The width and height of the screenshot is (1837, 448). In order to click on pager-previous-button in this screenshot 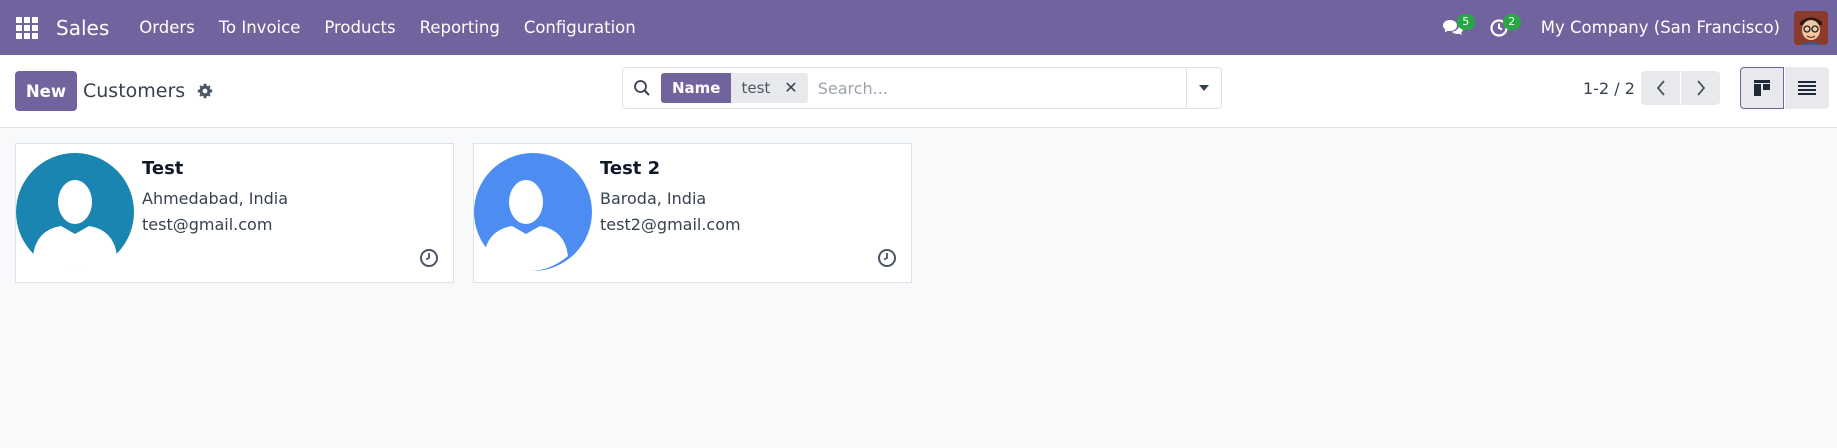, I will do `click(1660, 88)`.